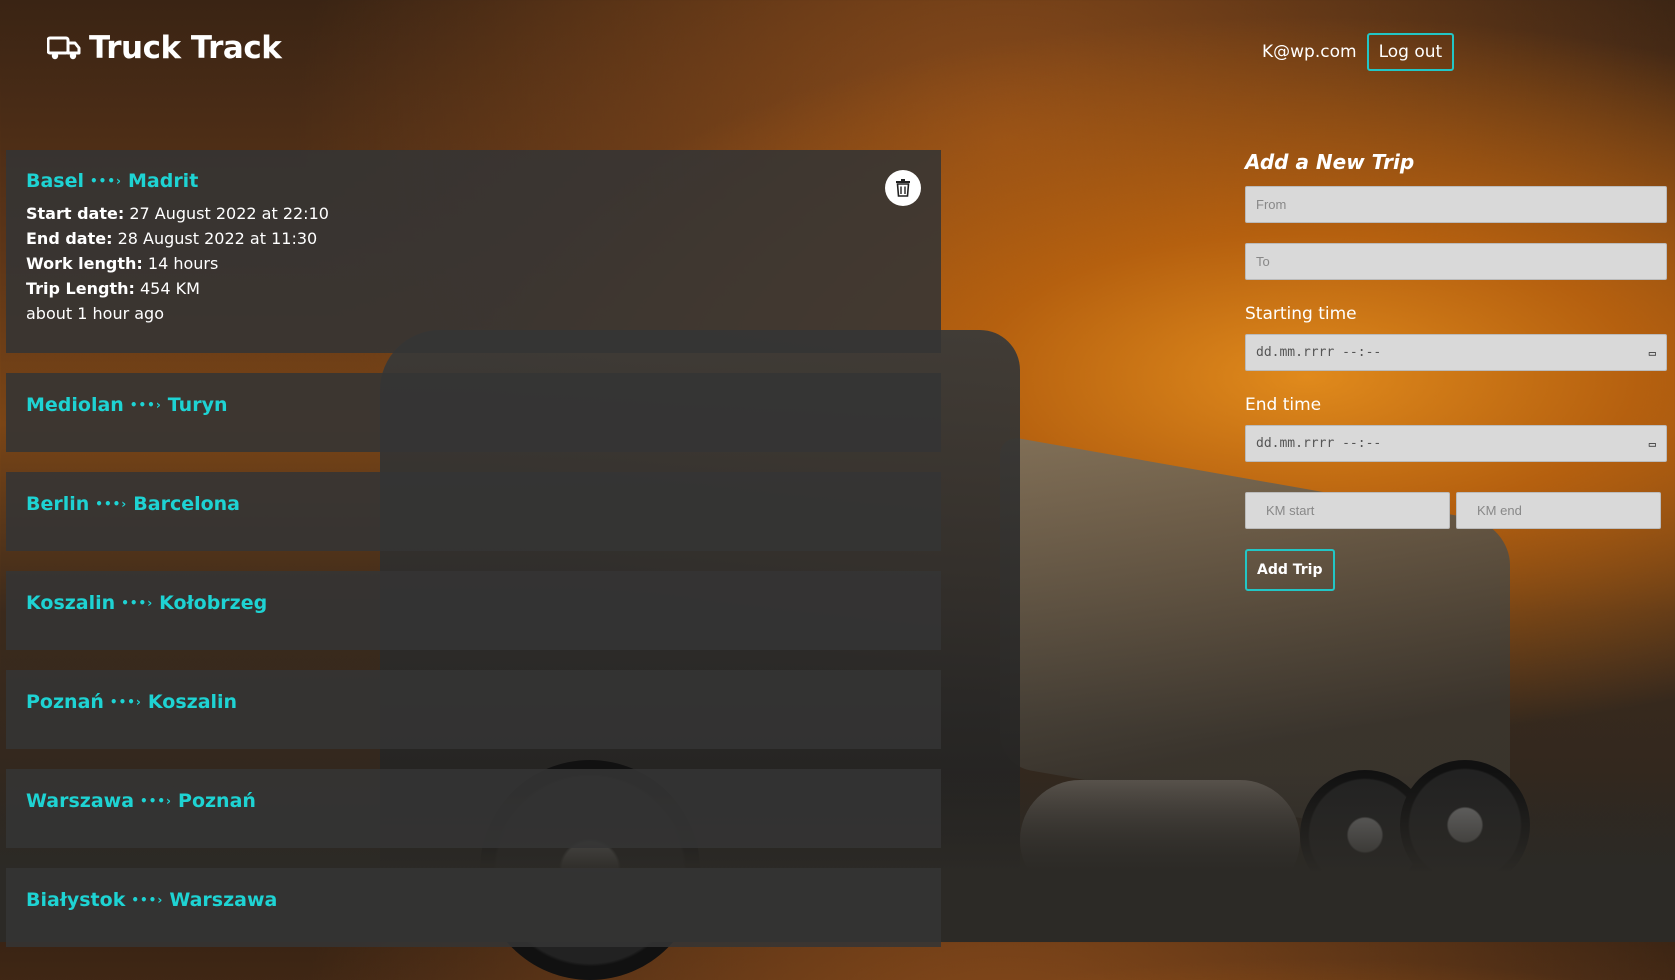 This screenshot has height=980, width=1675. Describe the element at coordinates (1283, 405) in the screenshot. I see `end-time-label: End time` at that location.